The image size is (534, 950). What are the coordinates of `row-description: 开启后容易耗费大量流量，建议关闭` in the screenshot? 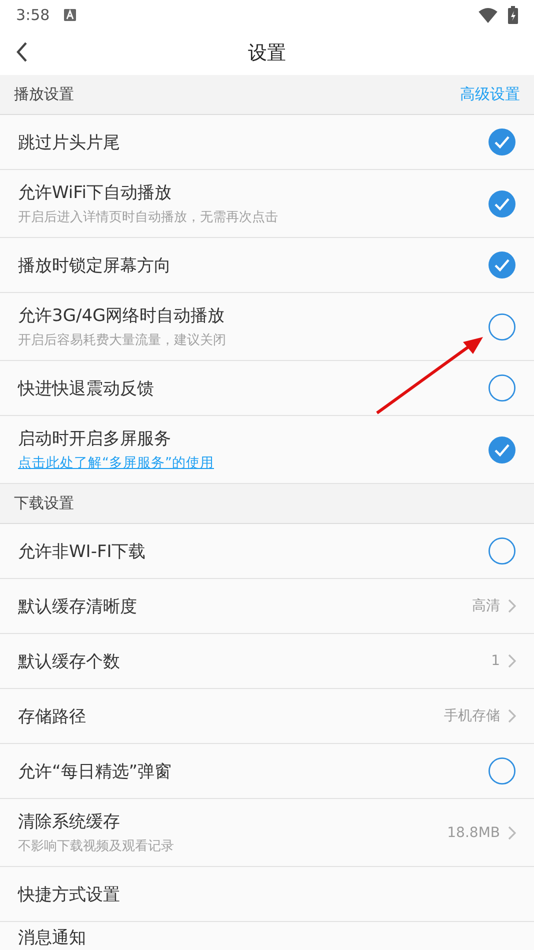 It's located at (122, 340).